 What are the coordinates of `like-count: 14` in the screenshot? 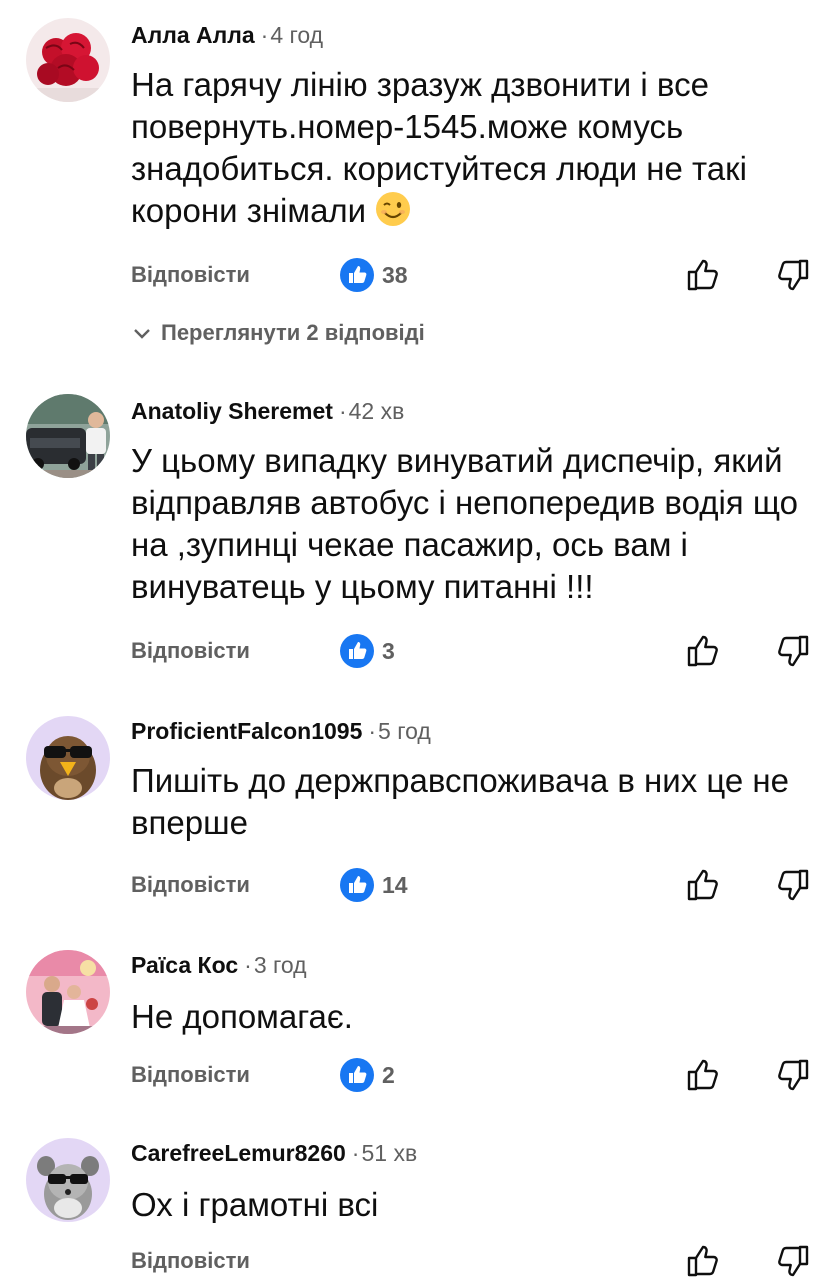 It's located at (395, 885).